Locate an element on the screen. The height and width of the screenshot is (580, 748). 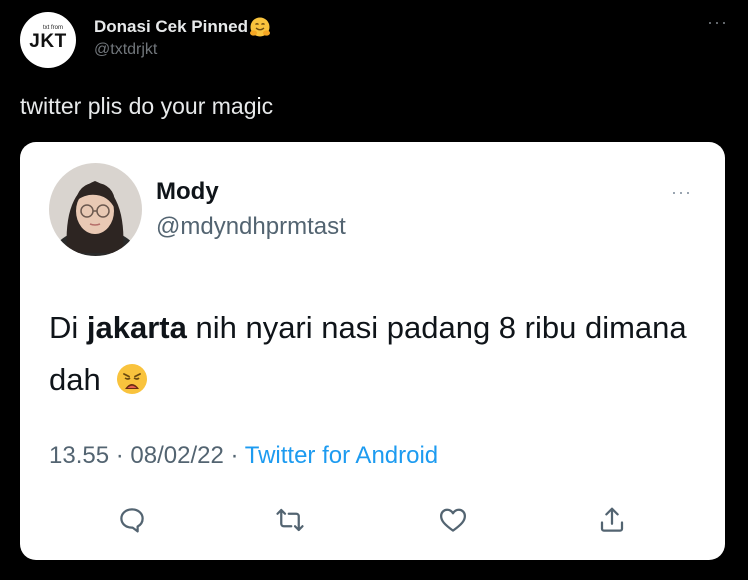
quoted-author-handle: @mdyndhprmtast is located at coordinates (251, 227).